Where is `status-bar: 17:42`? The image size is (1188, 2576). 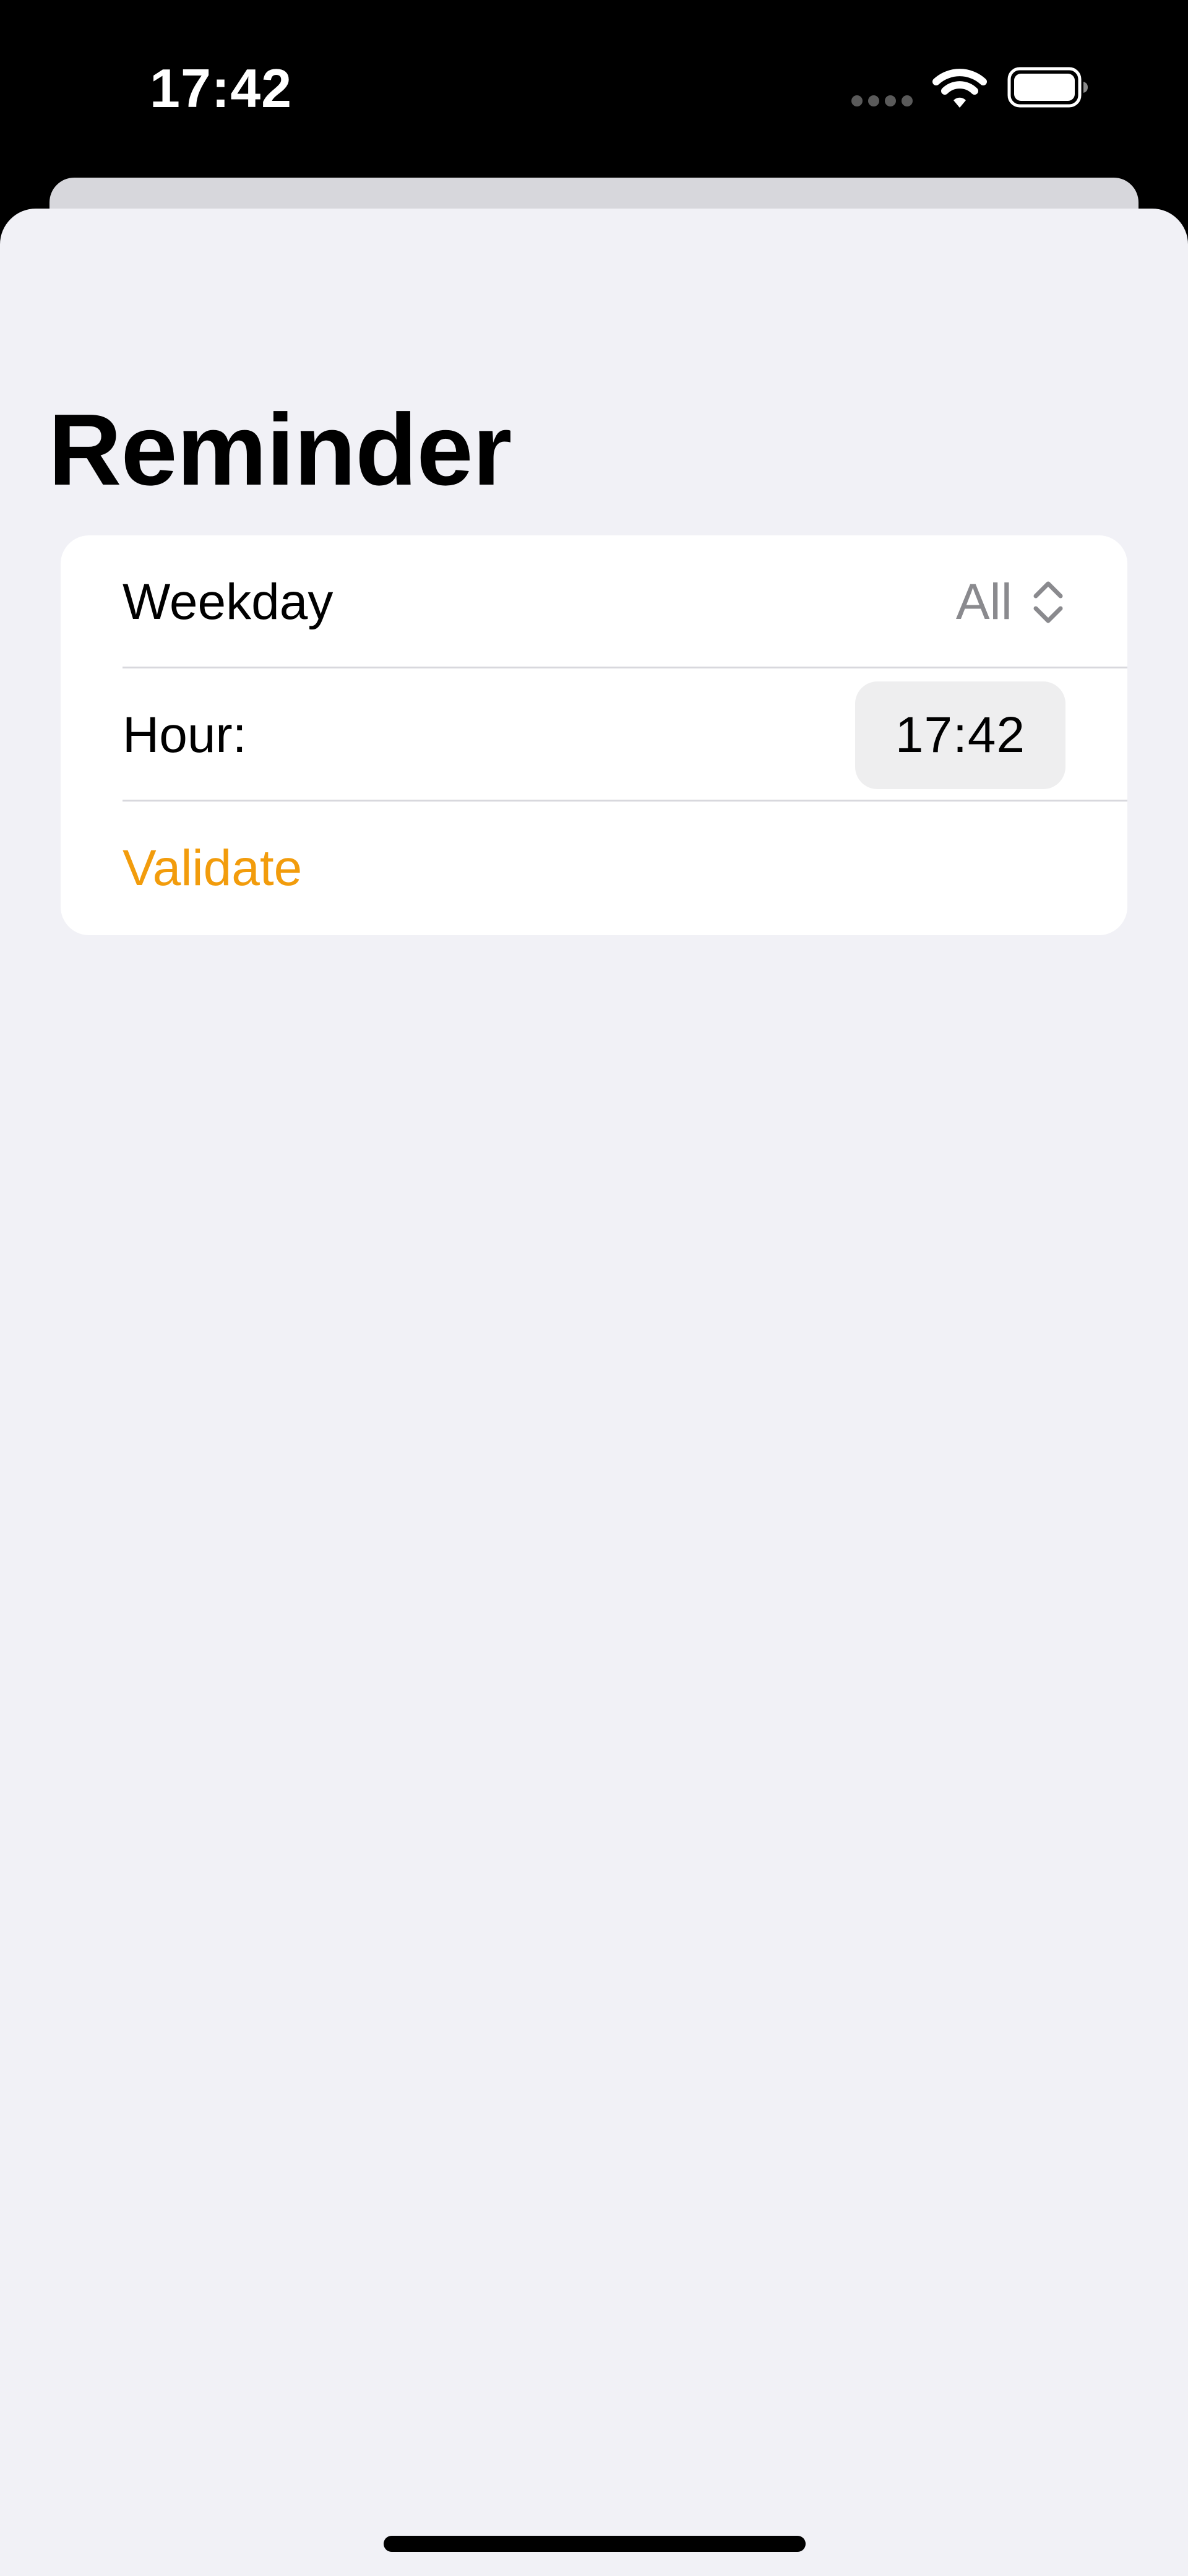
status-bar: 17:42 is located at coordinates (594, 89).